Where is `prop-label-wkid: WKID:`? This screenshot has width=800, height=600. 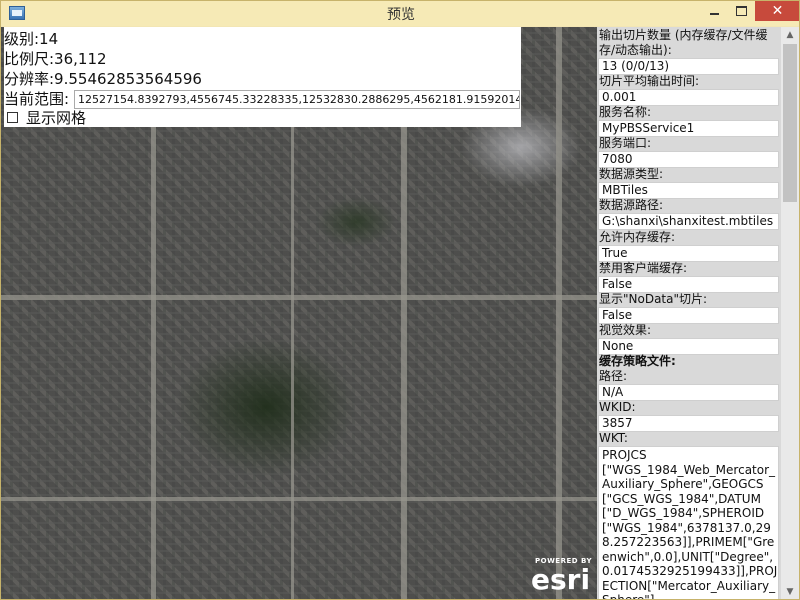
prop-label-wkid: WKID: is located at coordinates (617, 407).